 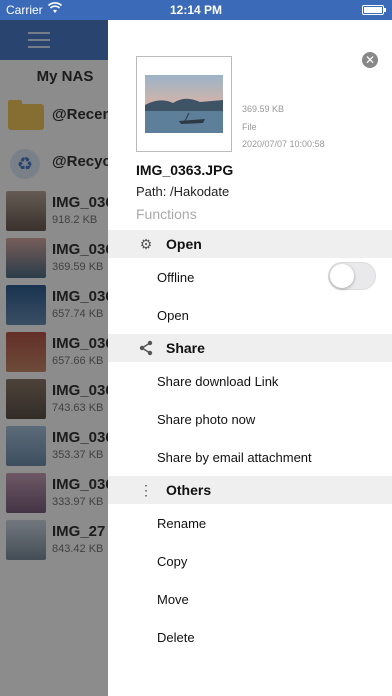 What do you see at coordinates (146, 348) in the screenshot?
I see `share-icon` at bounding box center [146, 348].